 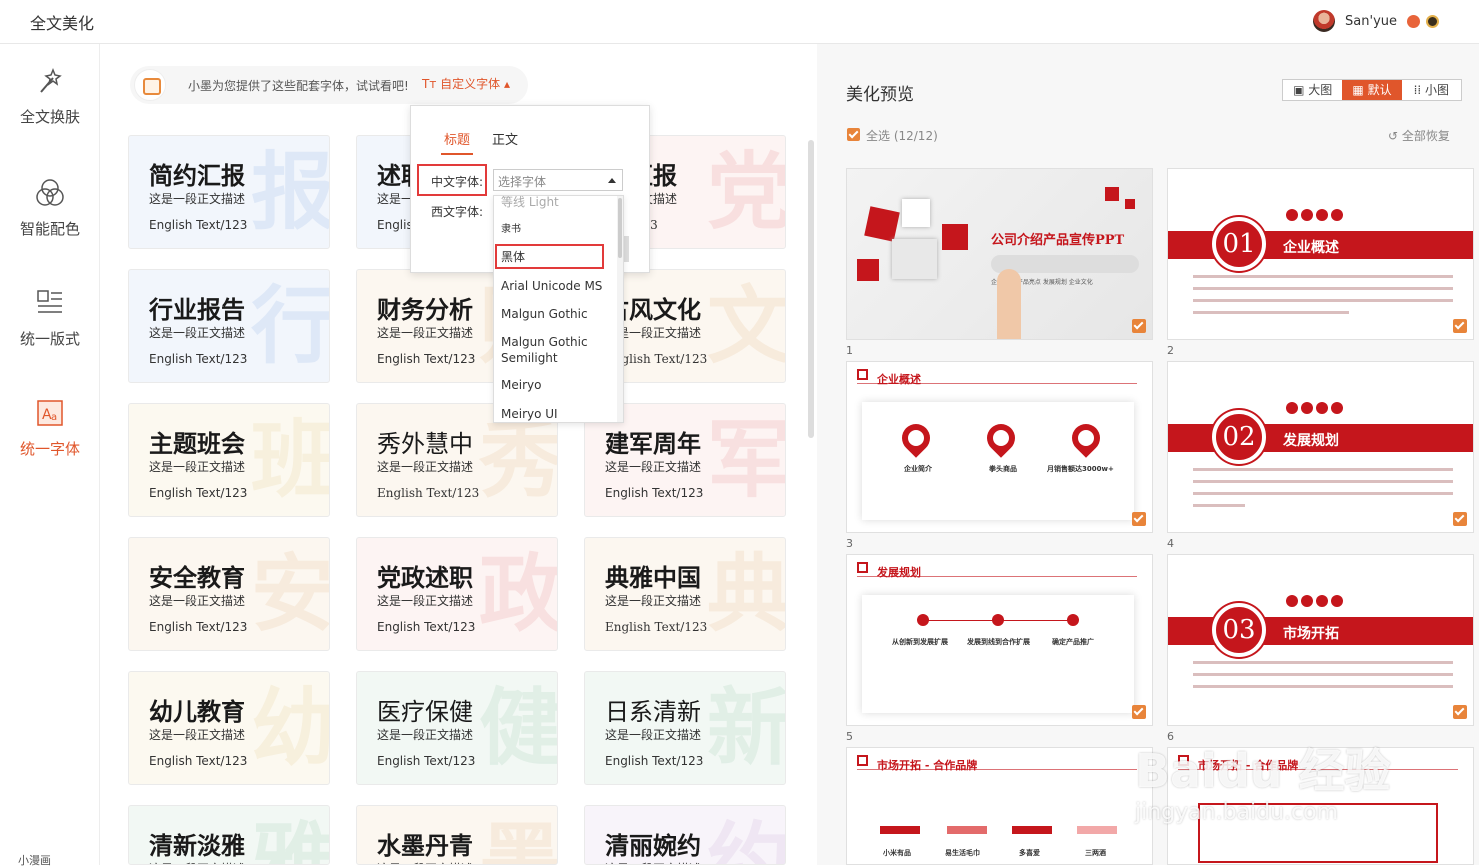 I want to click on section-title: 企业概述, so click(x=1311, y=248).